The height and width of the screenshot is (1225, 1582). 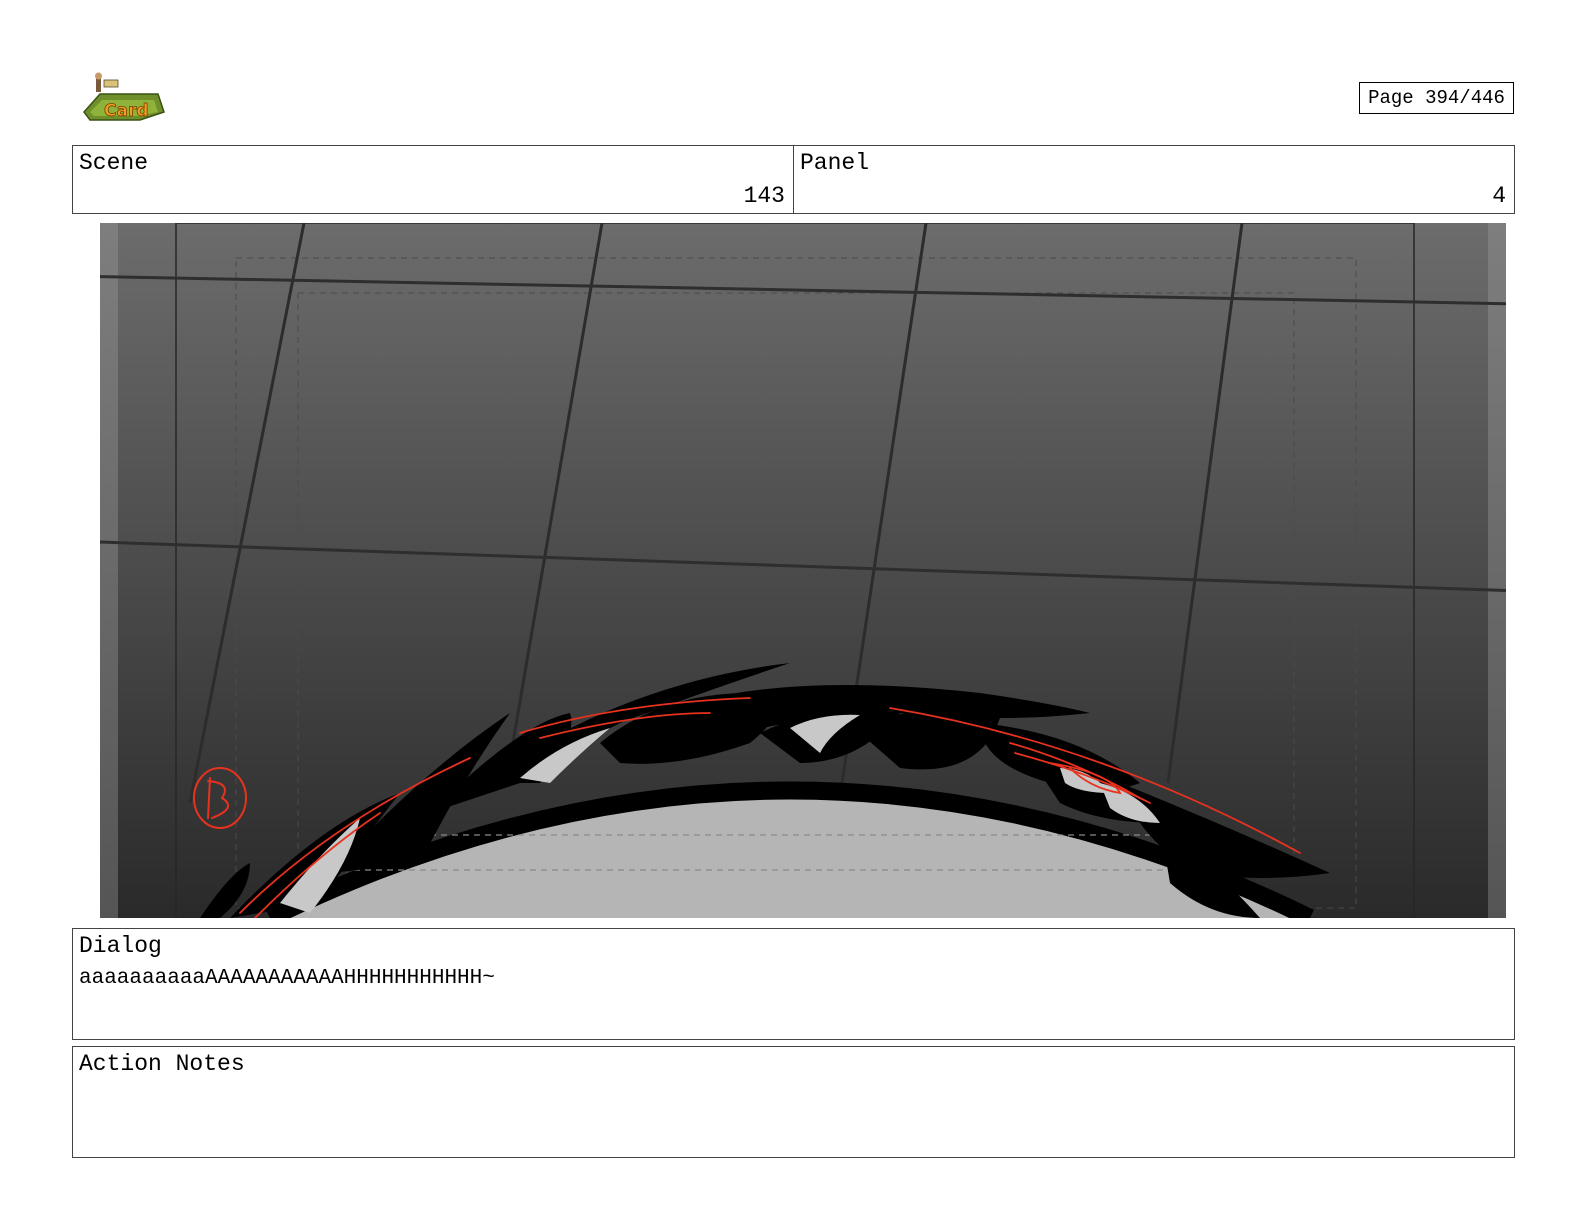 I want to click on dialog-label: Dialog, so click(x=120, y=946).